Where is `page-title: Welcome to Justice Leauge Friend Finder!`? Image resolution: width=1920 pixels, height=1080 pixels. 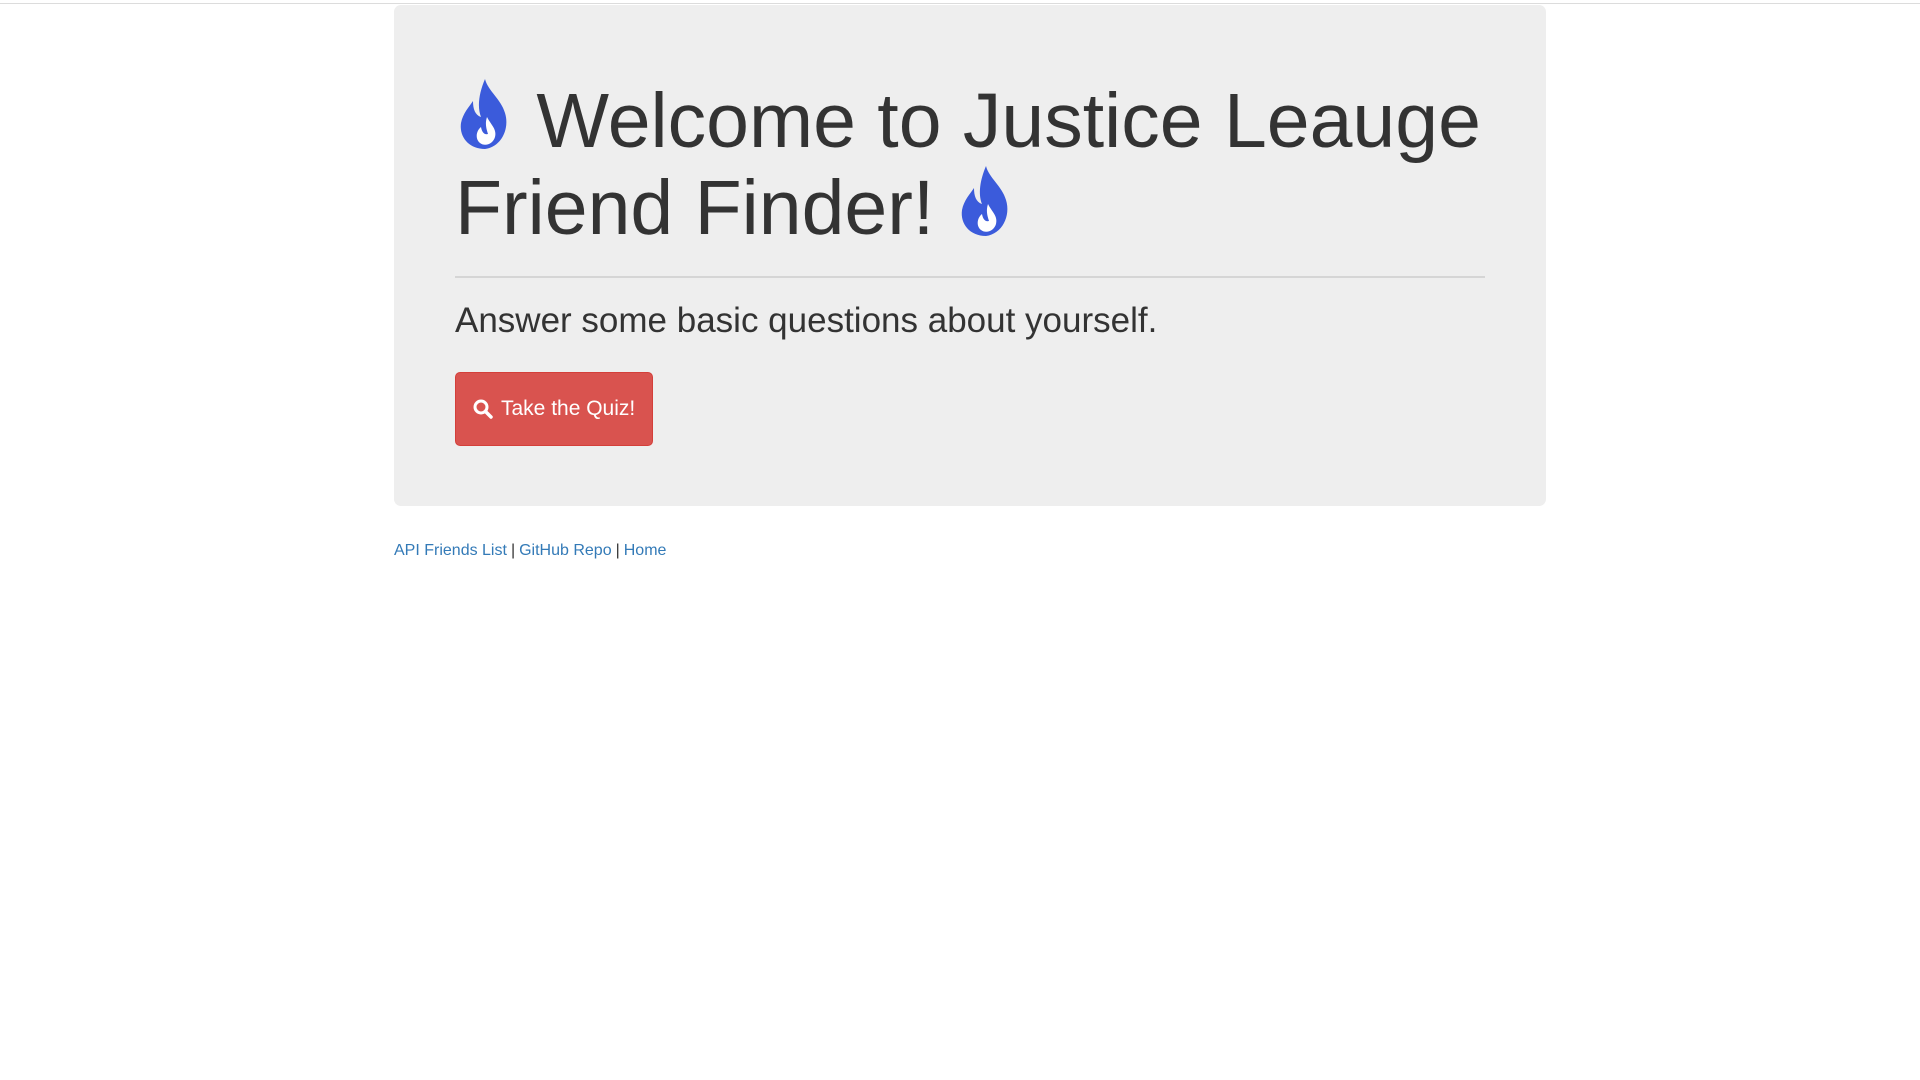
page-title: Welcome to Justice Leauge Friend Finder! is located at coordinates (970, 164).